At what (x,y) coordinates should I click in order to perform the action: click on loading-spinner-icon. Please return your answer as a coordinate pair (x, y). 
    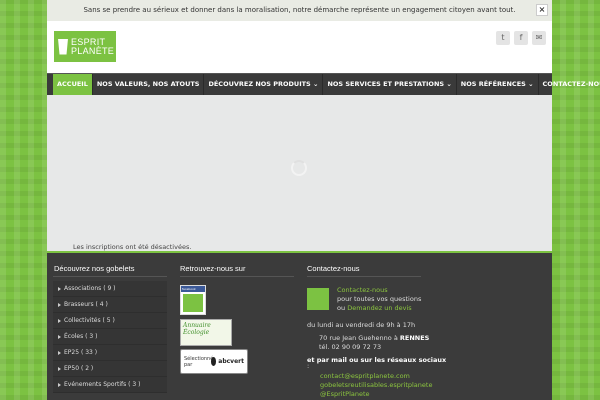
    Looking at the image, I should click on (299, 168).